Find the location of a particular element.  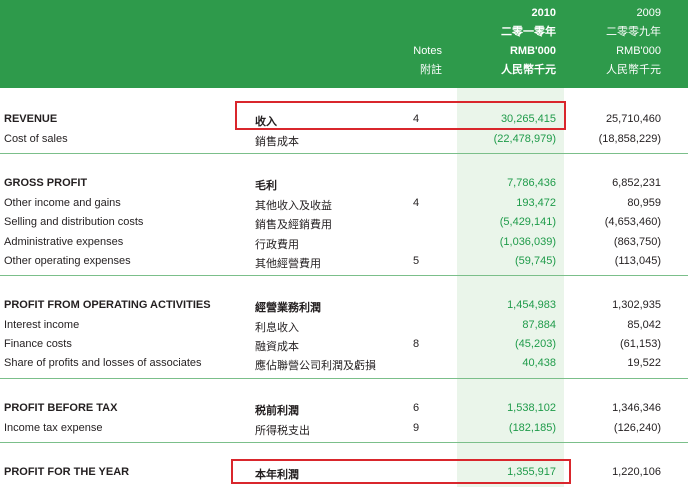

year-2010-unit-zh: 人民幣千元 is located at coordinates (528, 70).